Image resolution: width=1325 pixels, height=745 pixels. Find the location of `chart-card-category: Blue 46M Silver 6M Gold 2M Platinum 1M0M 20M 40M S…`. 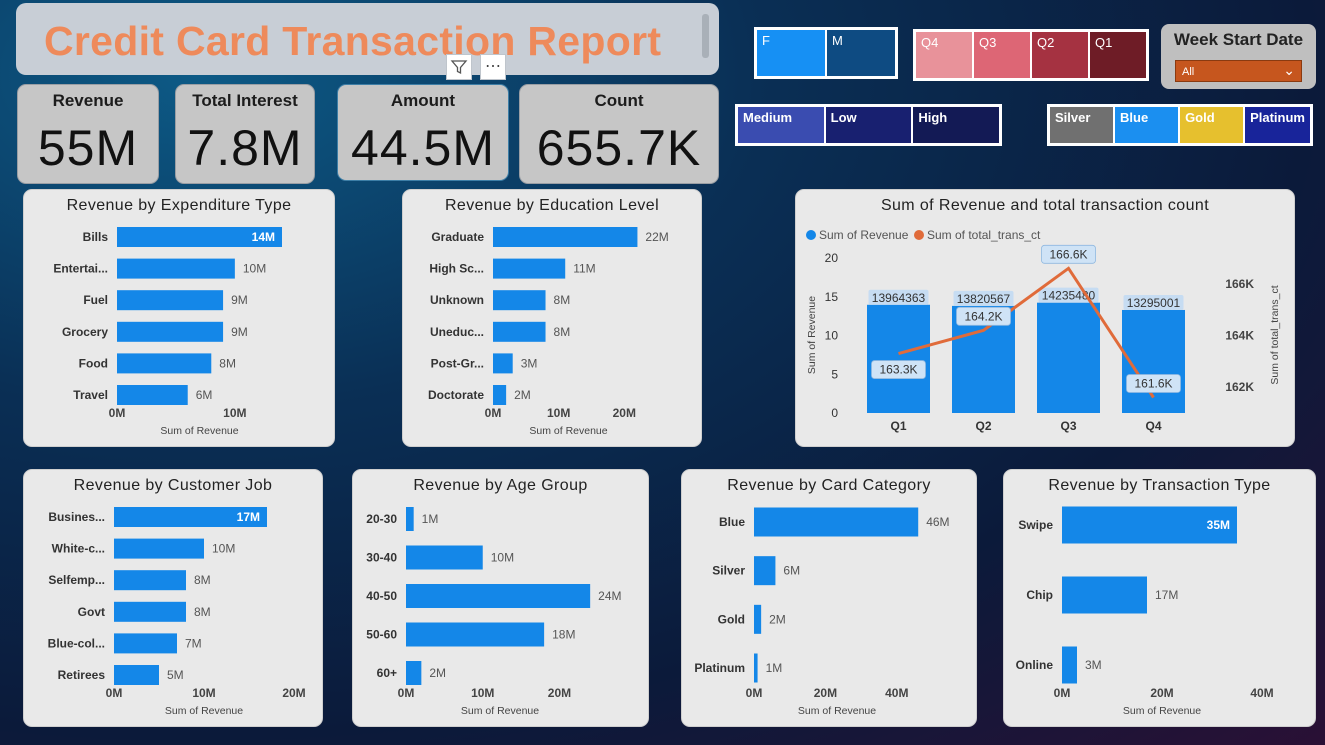

chart-card-category: Blue 46M Silver 6M Gold 2M Platinum 1M0M 20M 40M S… is located at coordinates (822, 612).